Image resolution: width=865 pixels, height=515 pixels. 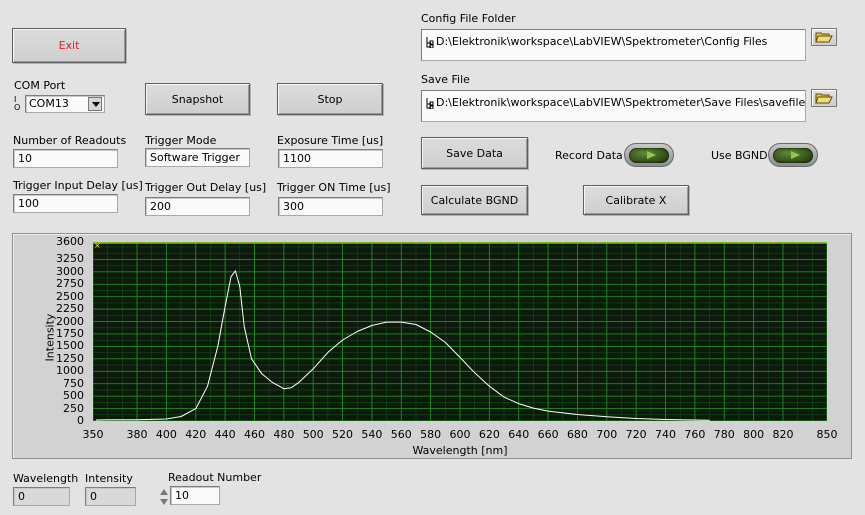 What do you see at coordinates (666, 434) in the screenshot?
I see `x-tick-label: 740` at bounding box center [666, 434].